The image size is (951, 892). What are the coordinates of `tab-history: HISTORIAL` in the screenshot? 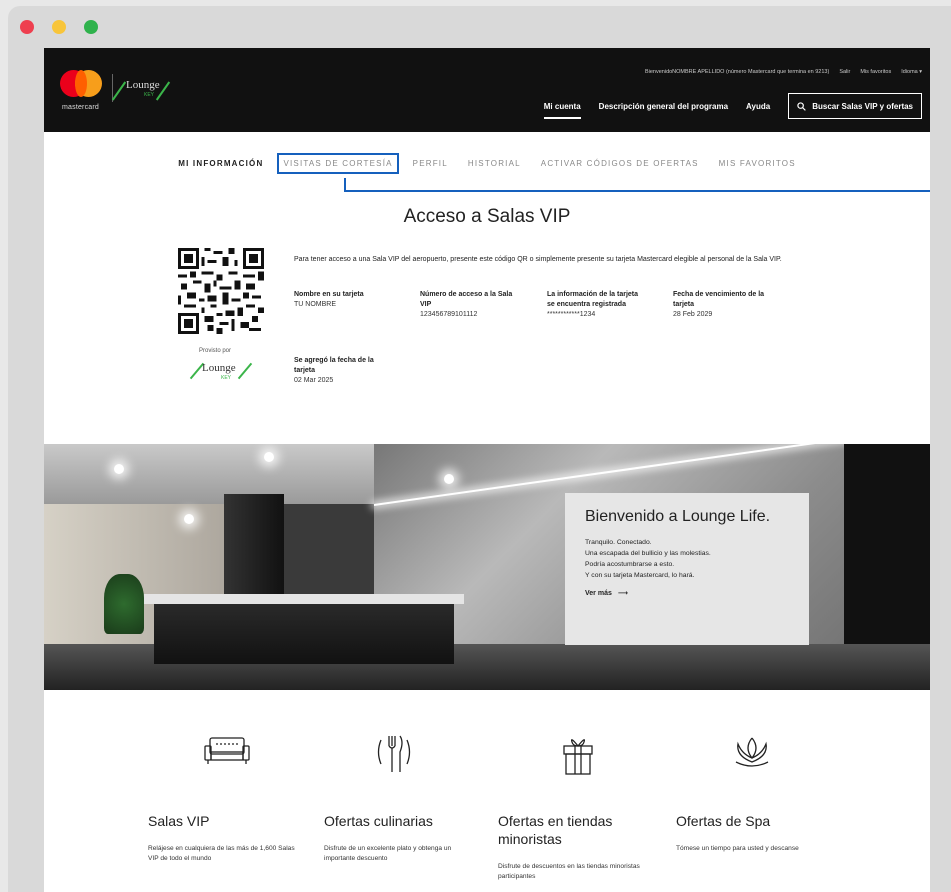 It's located at (494, 163).